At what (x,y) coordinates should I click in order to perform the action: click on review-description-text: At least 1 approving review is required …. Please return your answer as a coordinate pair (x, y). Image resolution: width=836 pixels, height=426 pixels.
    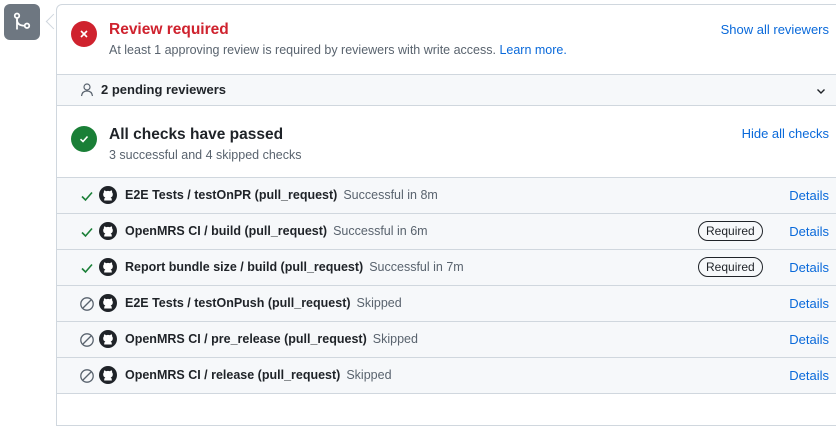
    Looking at the image, I should click on (302, 50).